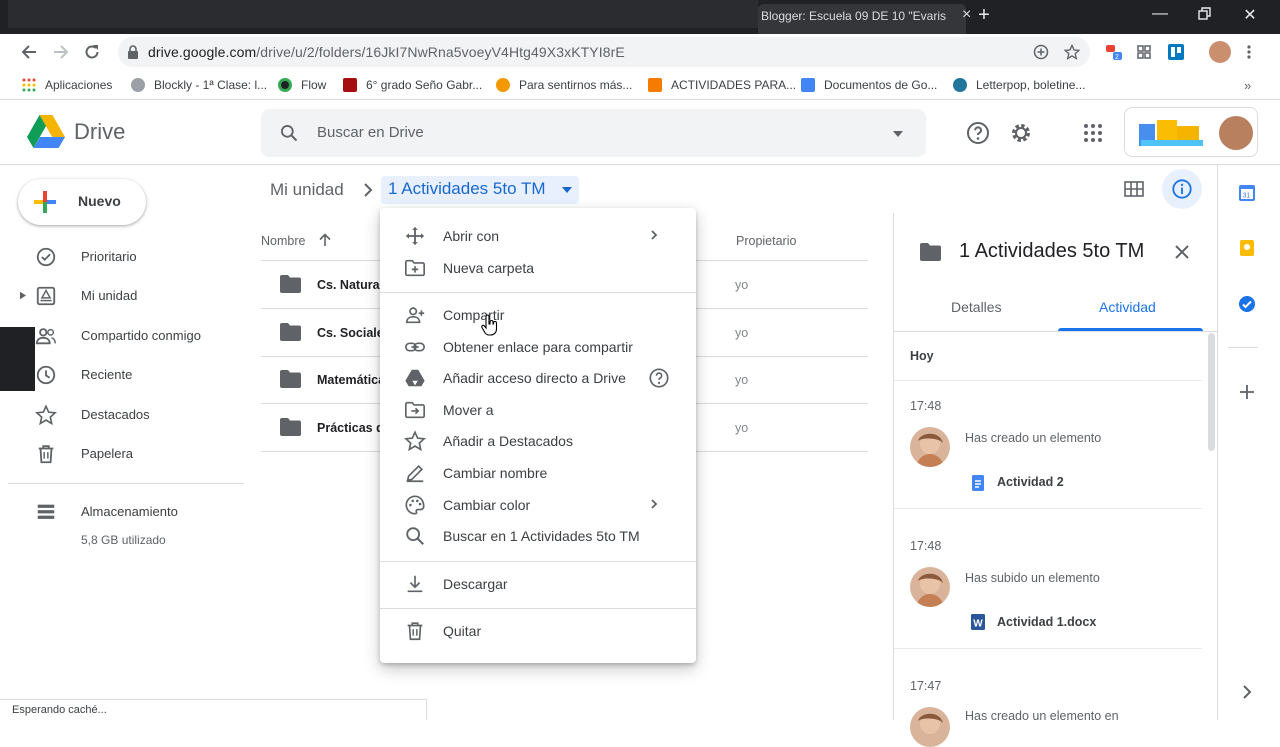 This screenshot has height=747, width=1280. I want to click on drive-logo: Drive, so click(76, 132).